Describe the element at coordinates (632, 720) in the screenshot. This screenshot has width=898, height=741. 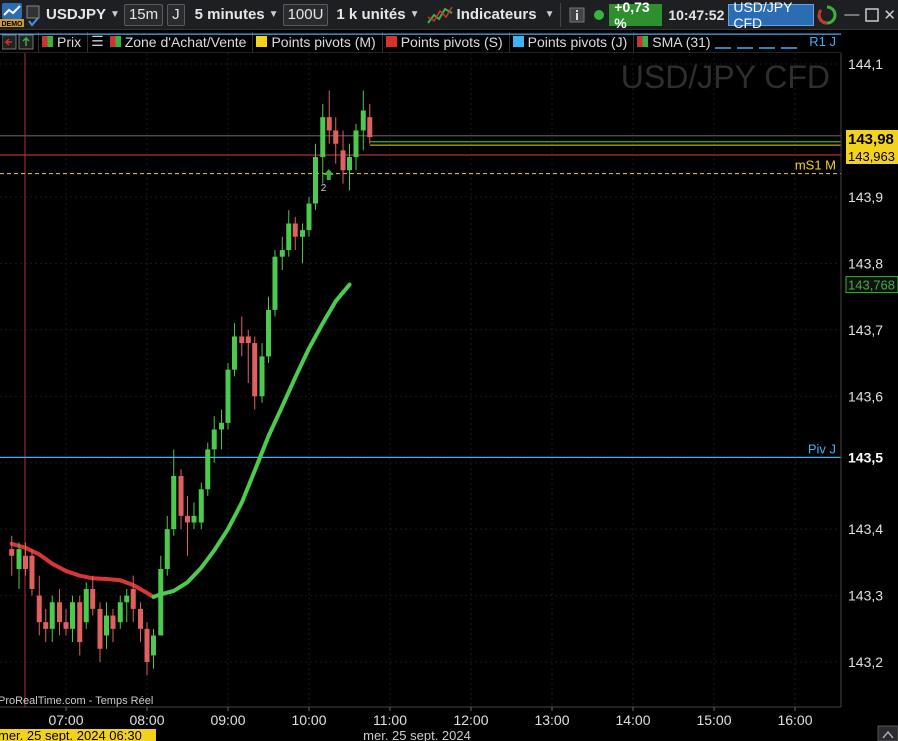
I see `x-tick-label: 14:00` at that location.